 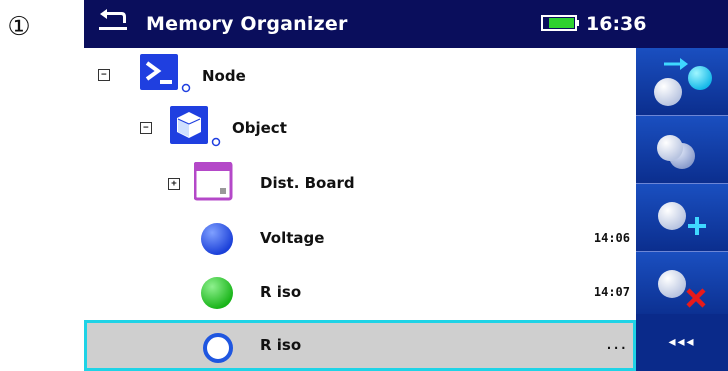 I want to click on measurement-time: 14:07, so click(x=611, y=292).